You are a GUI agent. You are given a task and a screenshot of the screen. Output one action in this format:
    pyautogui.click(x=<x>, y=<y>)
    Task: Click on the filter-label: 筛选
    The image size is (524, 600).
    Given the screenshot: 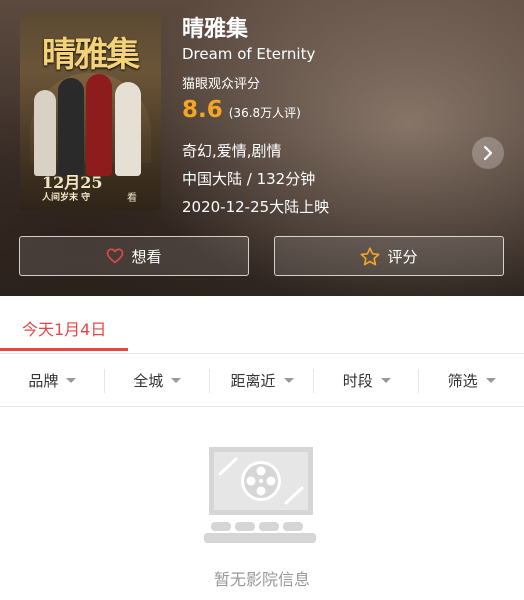 What is the action you would take?
    pyautogui.click(x=462, y=380)
    